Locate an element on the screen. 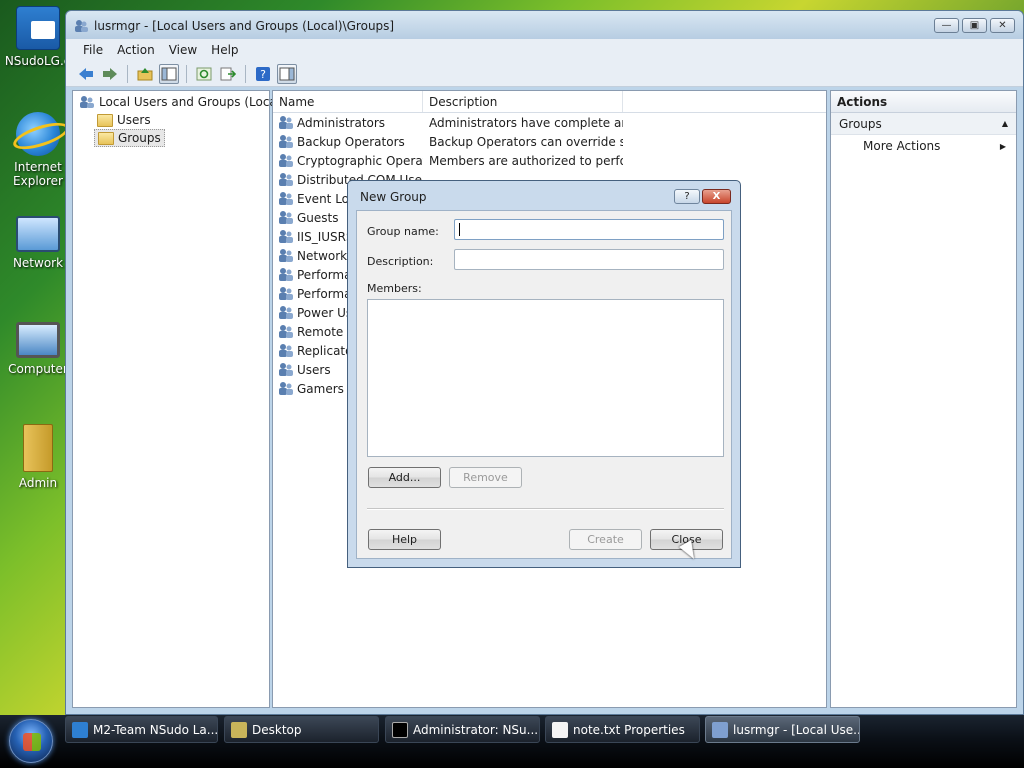 The image size is (1024, 768). dialog-close-button: X is located at coordinates (716, 196).